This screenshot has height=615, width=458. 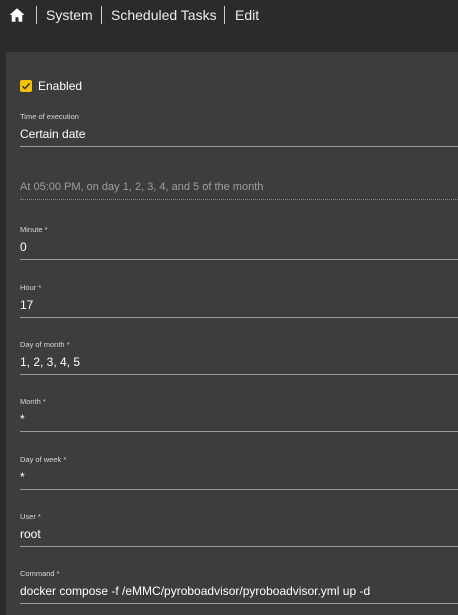 I want to click on check-icon, so click(x=26, y=86).